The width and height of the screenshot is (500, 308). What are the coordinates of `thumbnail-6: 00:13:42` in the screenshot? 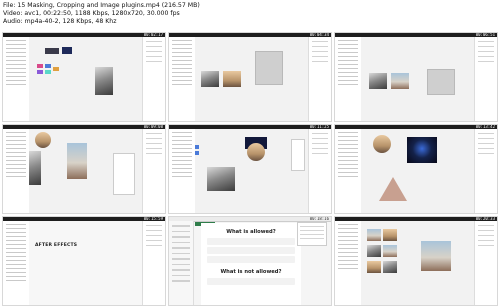 It's located at (416, 169).